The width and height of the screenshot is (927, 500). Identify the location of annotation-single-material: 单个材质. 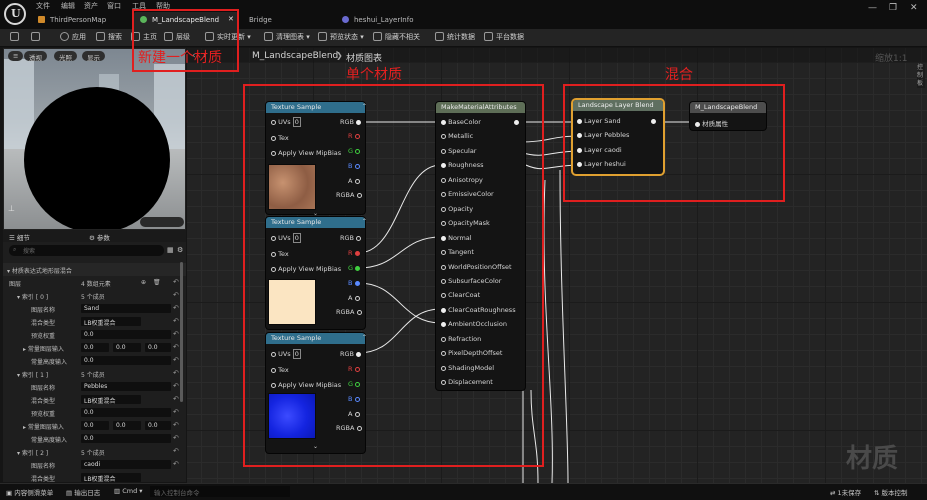
(374, 75).